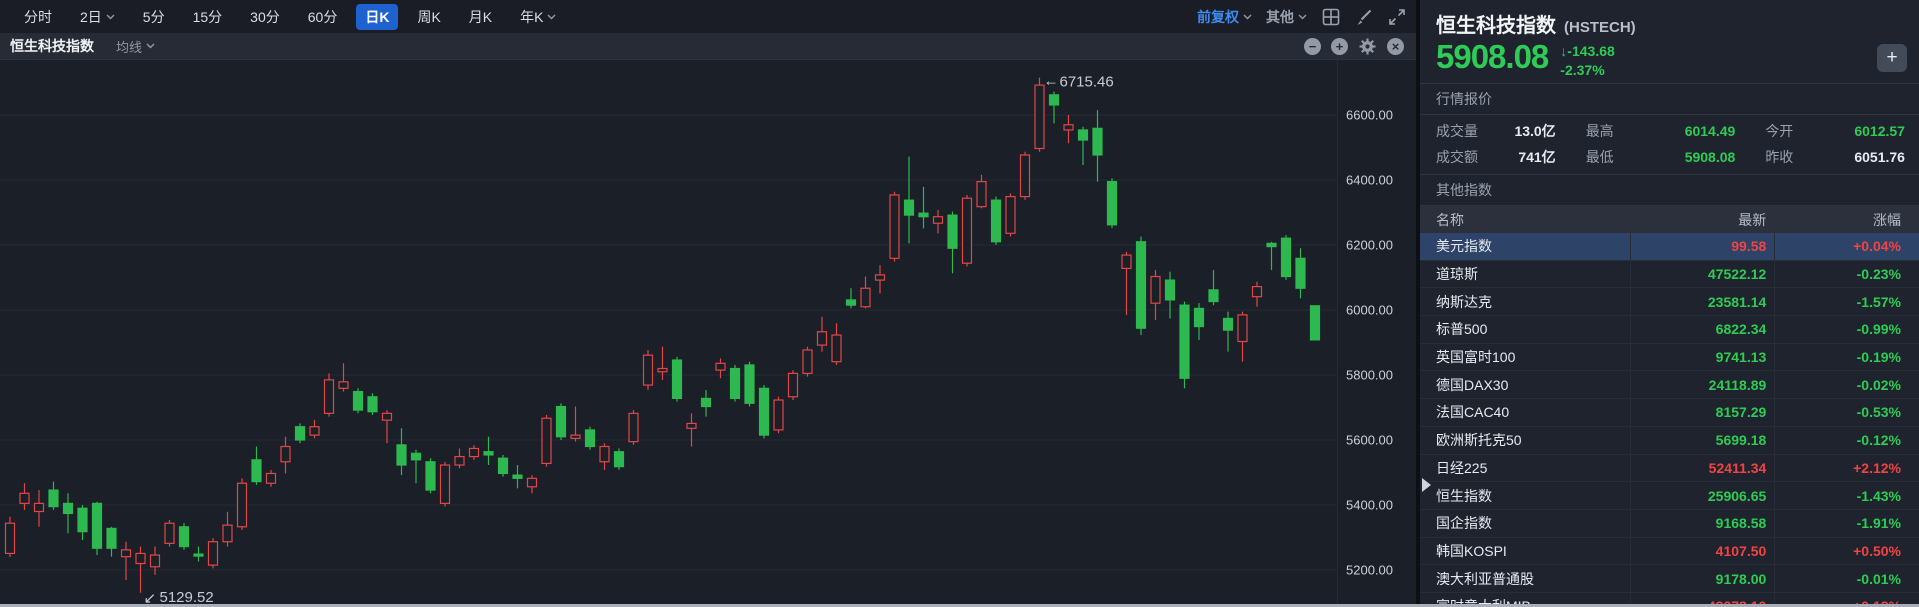 The width and height of the screenshot is (1919, 607). I want to click on quote-item-最低: 最低 5908.08, so click(1660, 157).